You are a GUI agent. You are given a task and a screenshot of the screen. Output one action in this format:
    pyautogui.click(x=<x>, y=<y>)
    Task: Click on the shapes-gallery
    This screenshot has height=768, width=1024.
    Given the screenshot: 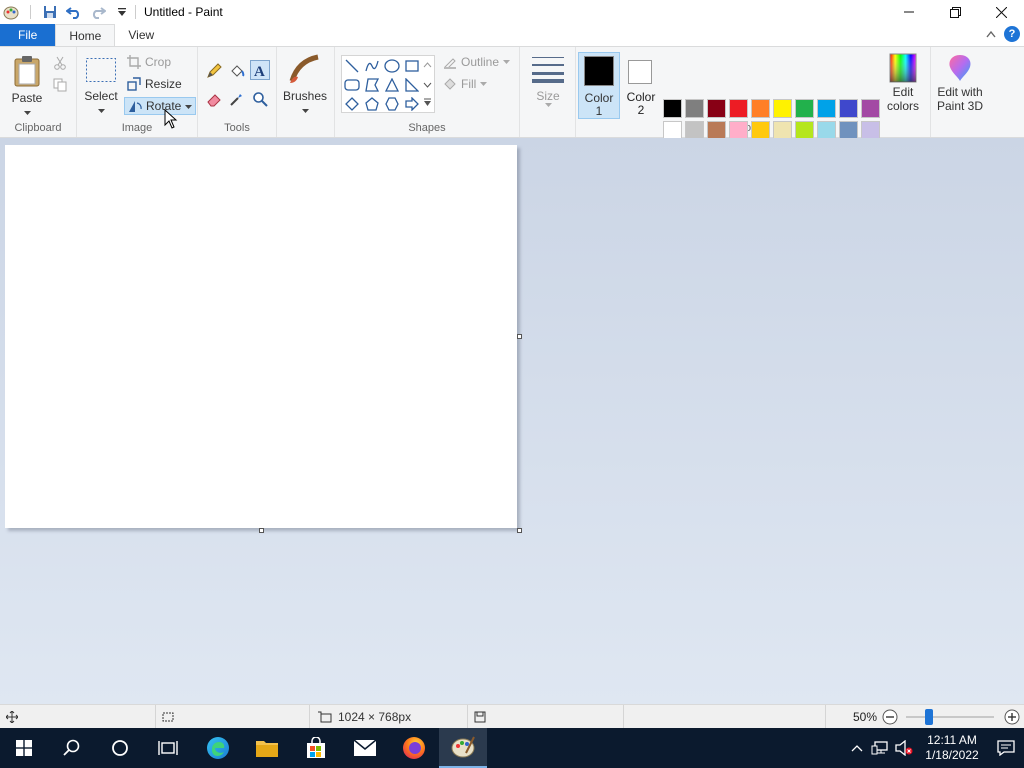 What is the action you would take?
    pyautogui.click(x=388, y=84)
    